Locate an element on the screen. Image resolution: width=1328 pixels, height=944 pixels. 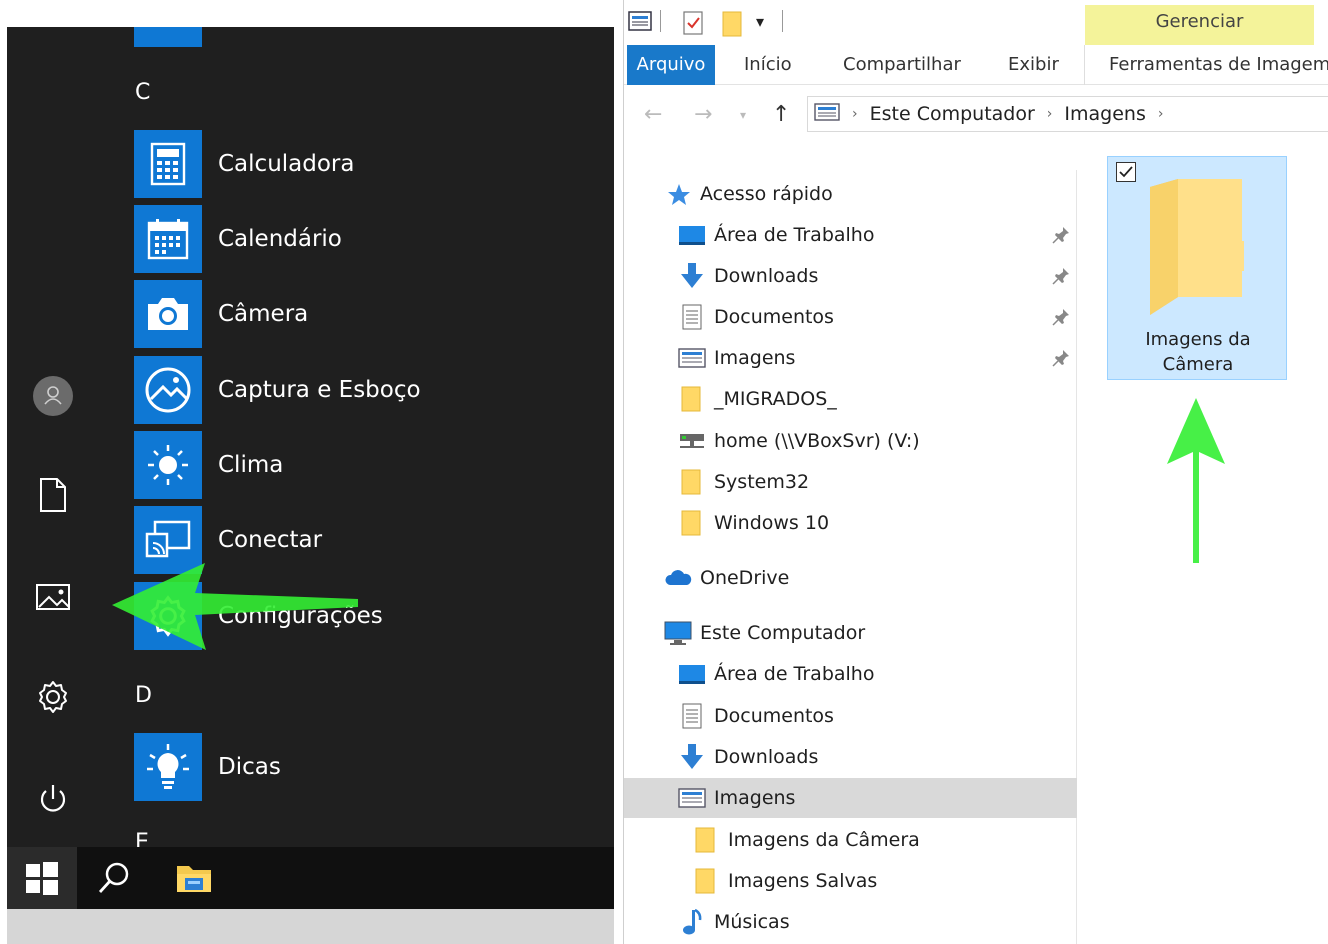
power-icon is located at coordinates (53, 799).